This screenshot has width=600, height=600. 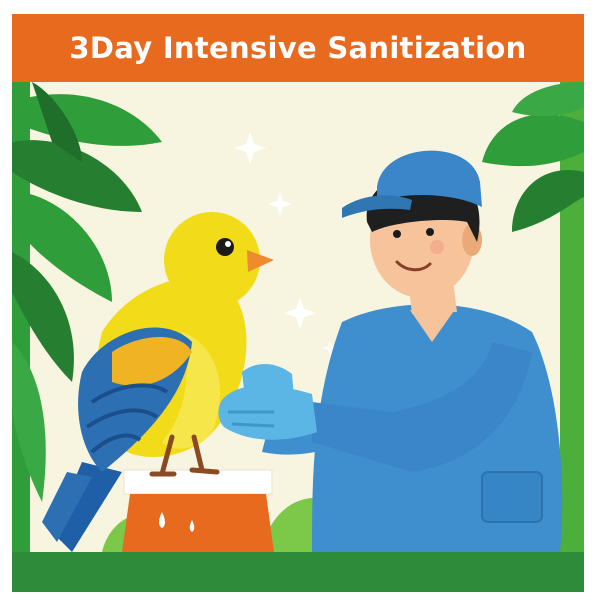 What do you see at coordinates (198, 510) in the screenshot?
I see `orange-pedestal` at bounding box center [198, 510].